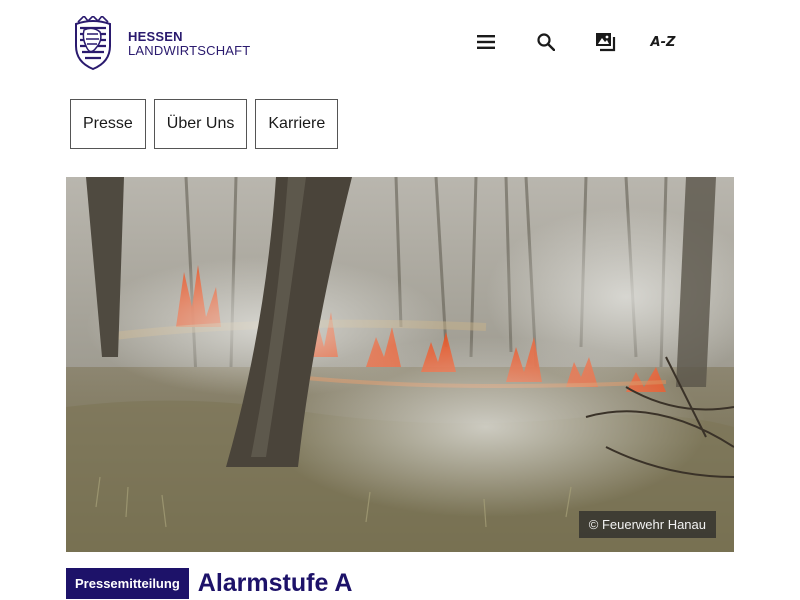 Image resolution: width=800 pixels, height=600 pixels. I want to click on category-badge: Pressemitteilung, so click(127, 583).